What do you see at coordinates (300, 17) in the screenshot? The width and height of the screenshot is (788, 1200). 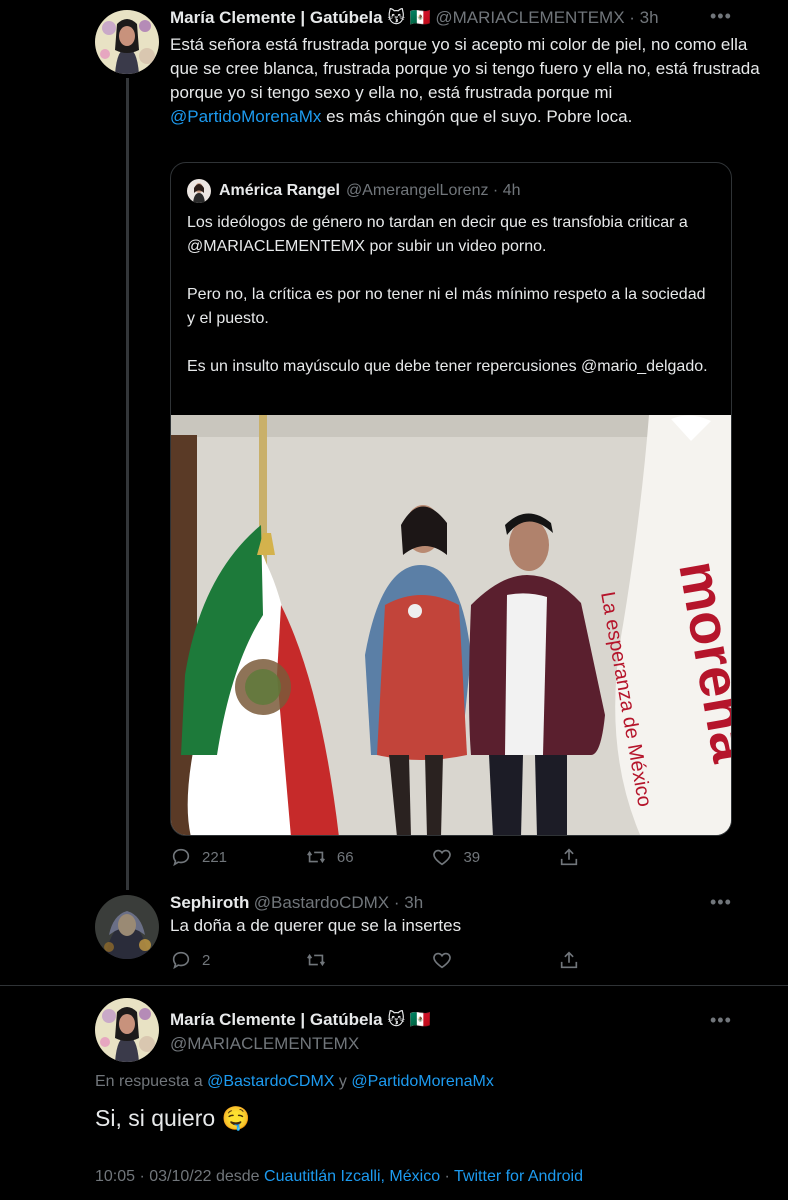 I see `tweet1-author-name: María Clemente | Gatúbela 😽 🇲🇽` at bounding box center [300, 17].